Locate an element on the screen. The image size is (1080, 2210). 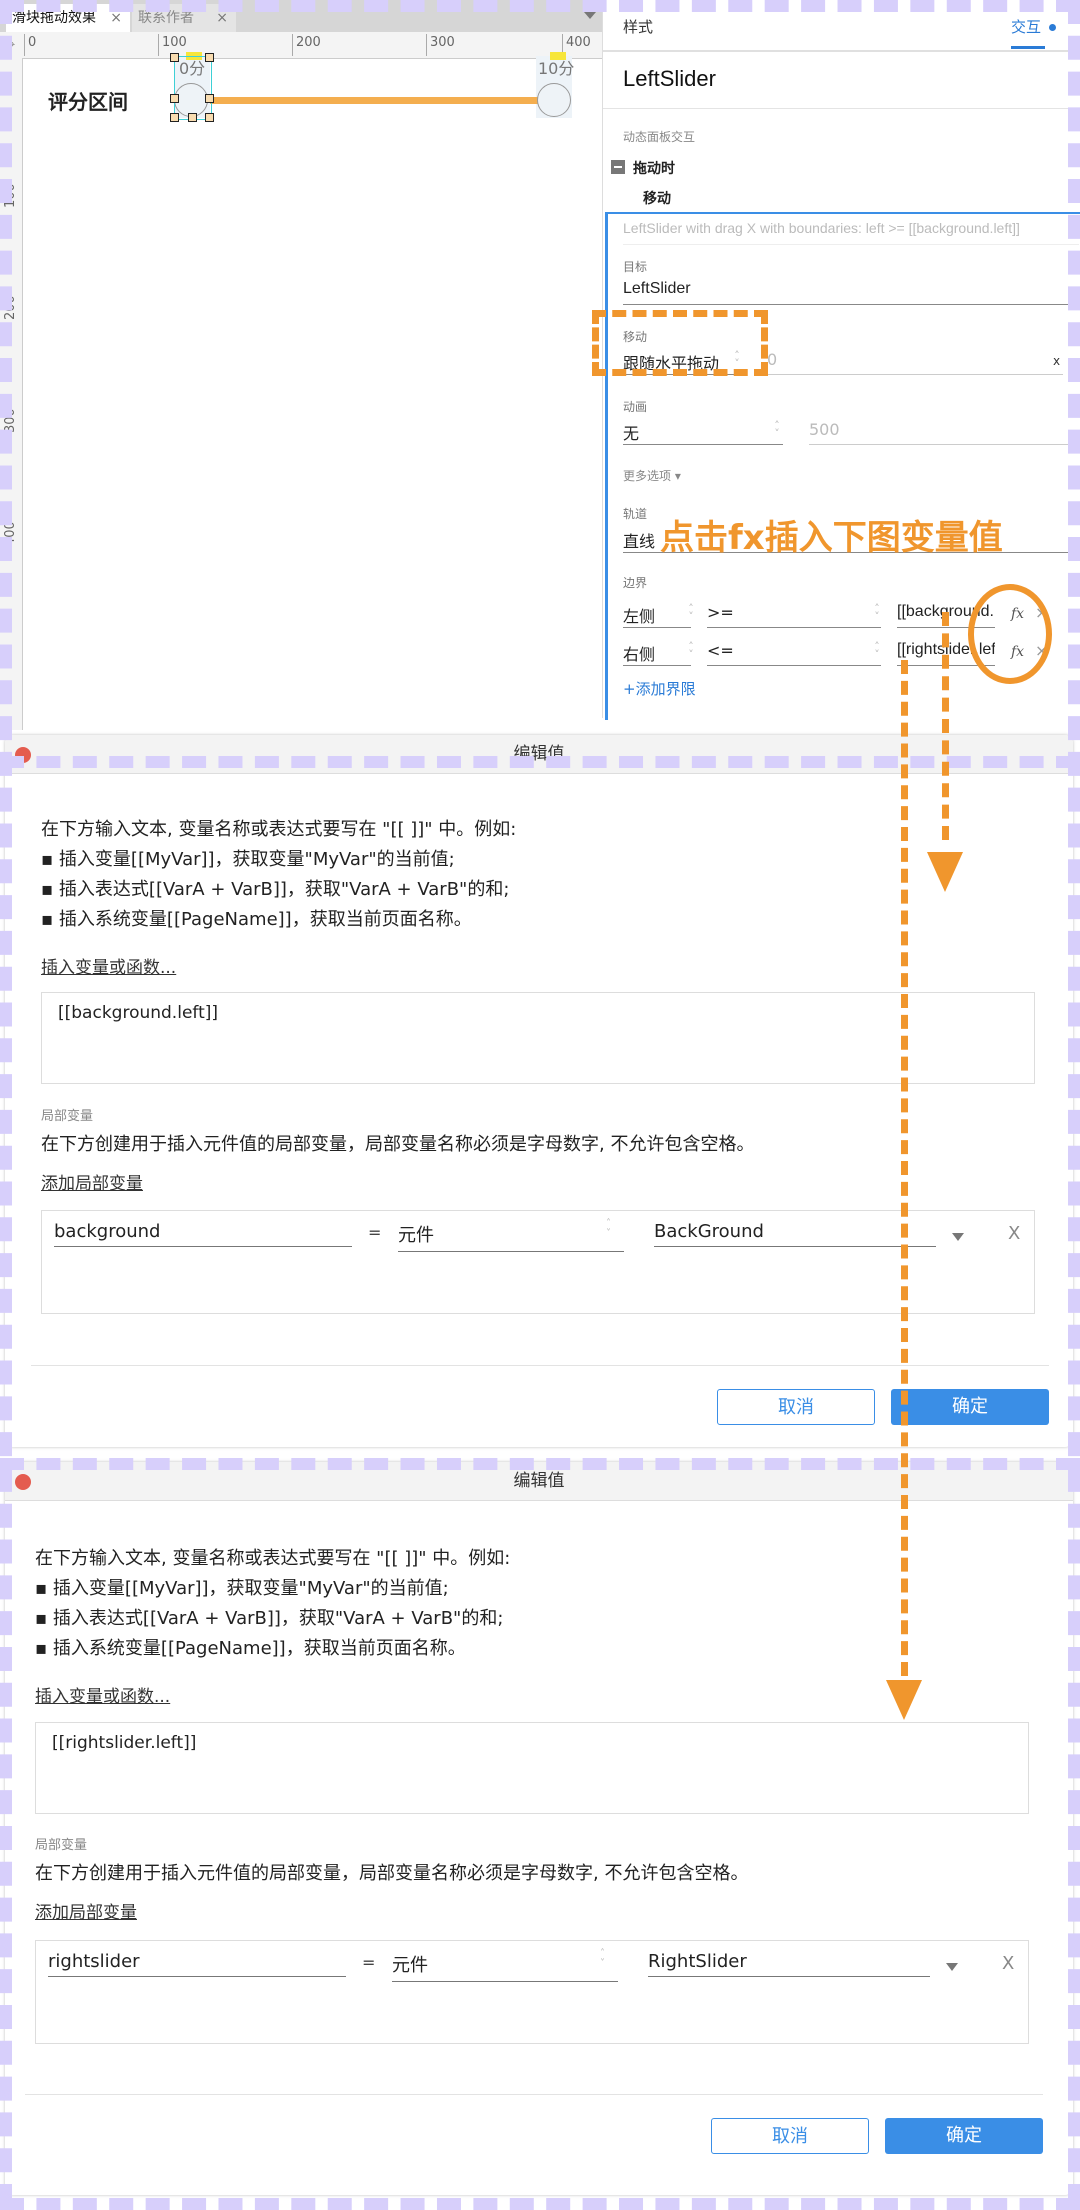
ruler-label: 0 is located at coordinates (32, 42).